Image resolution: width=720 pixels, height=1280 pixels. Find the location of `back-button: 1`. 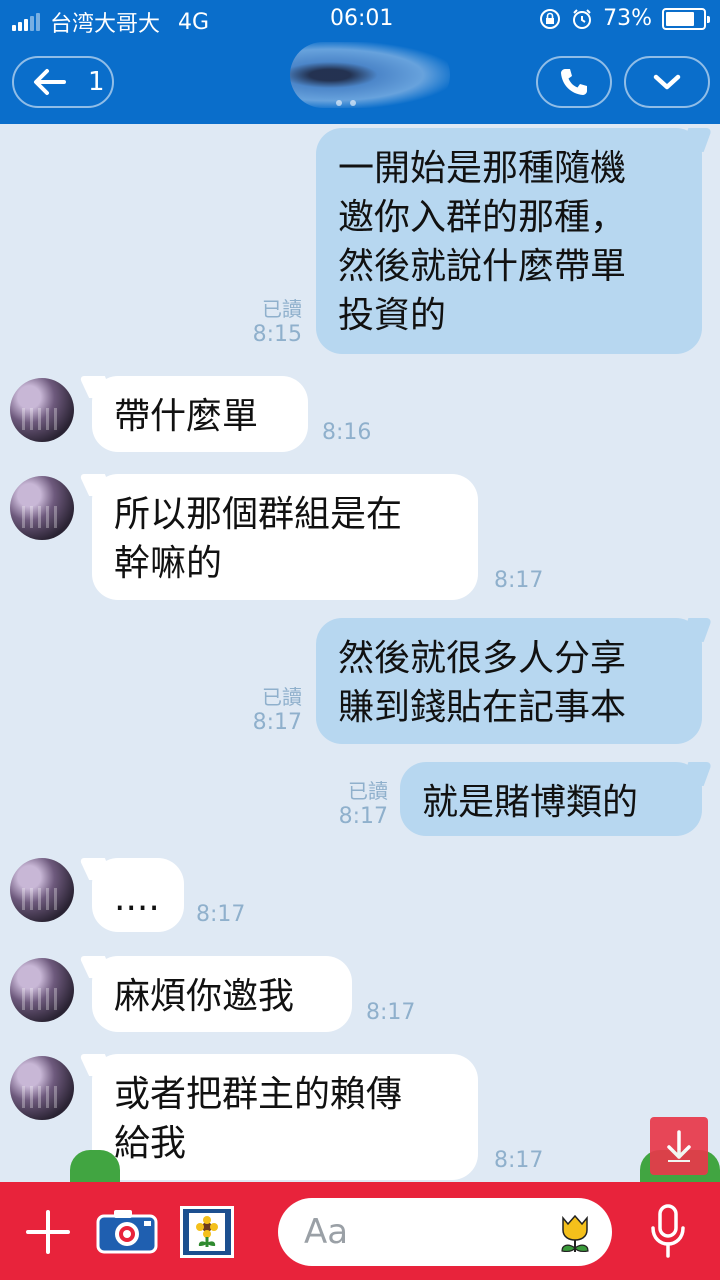

back-button: 1 is located at coordinates (63, 82).